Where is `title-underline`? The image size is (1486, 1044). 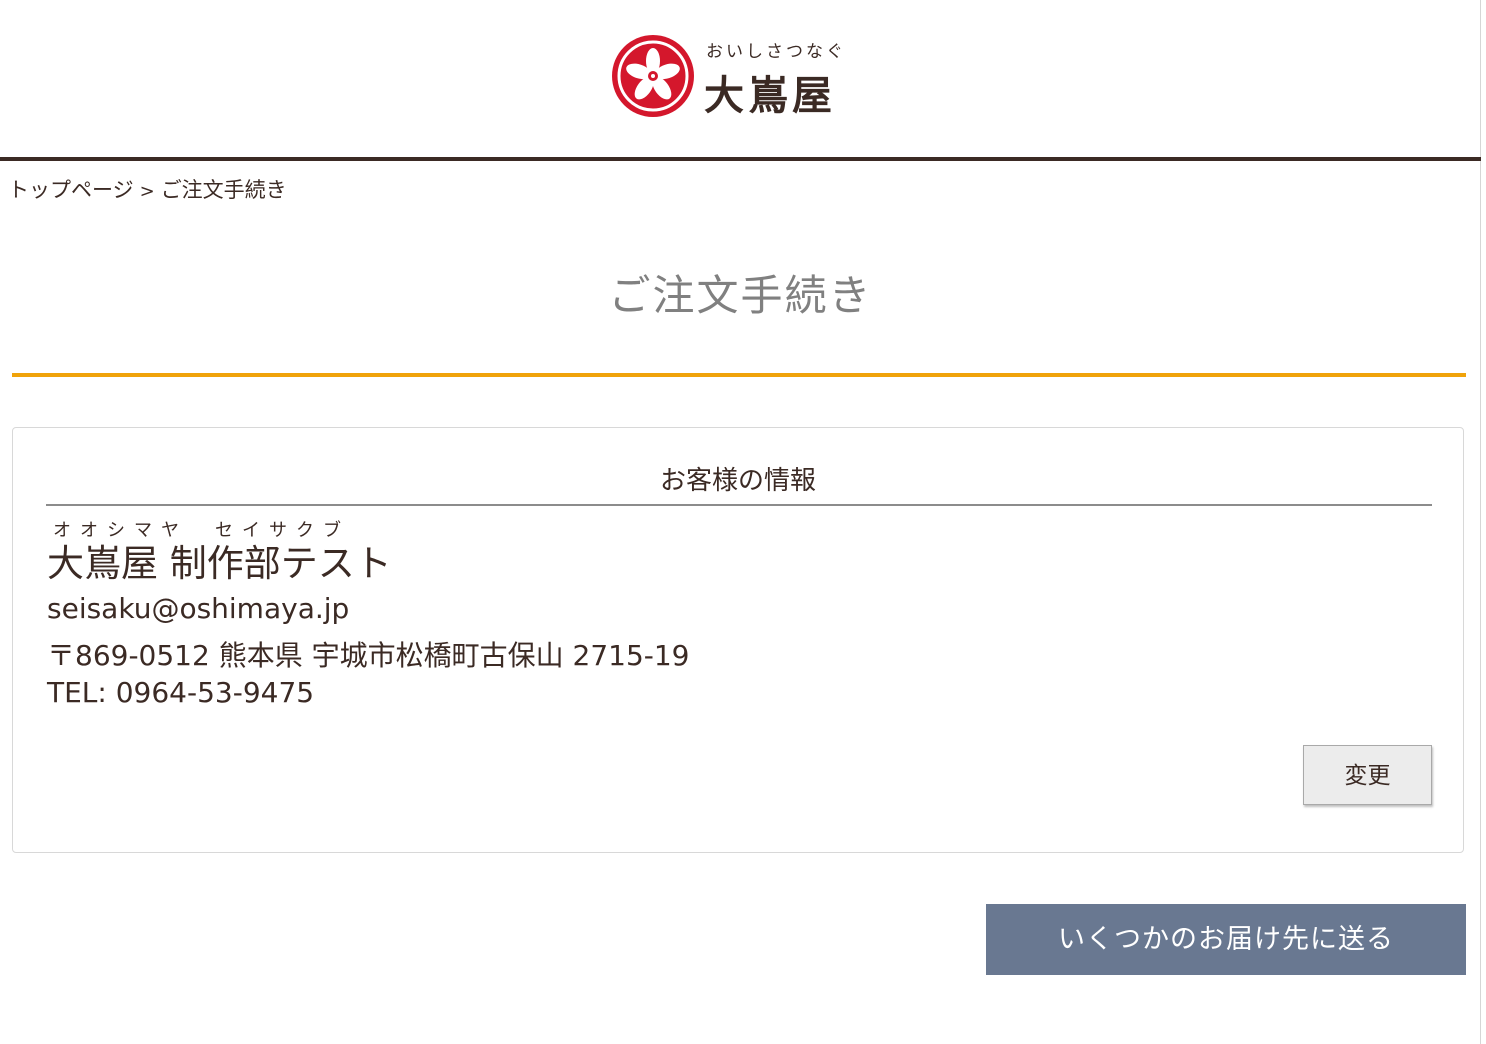 title-underline is located at coordinates (739, 375).